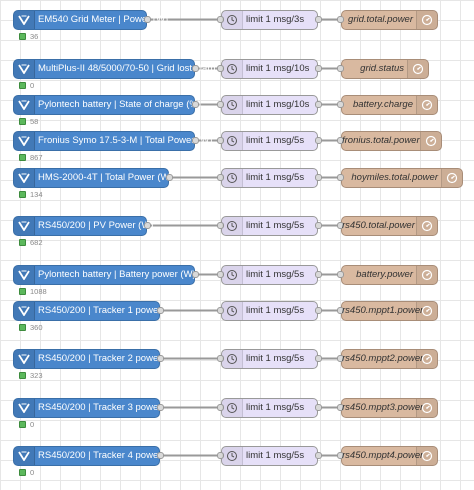  I want to click on victron-input-node: HMS-2000-4T | Total Power (W), so click(93, 178).